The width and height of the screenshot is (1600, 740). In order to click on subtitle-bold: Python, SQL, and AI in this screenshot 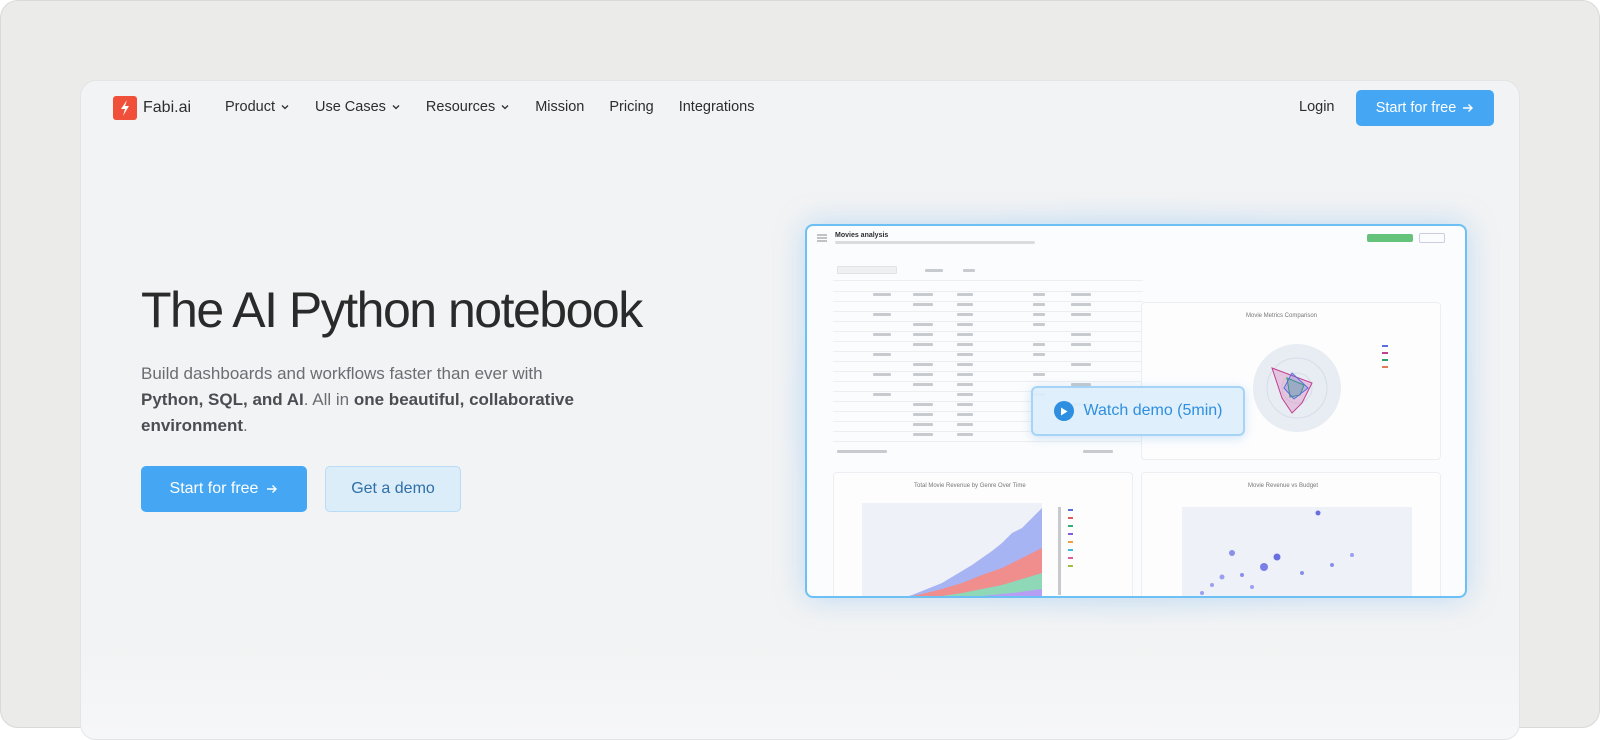, I will do `click(222, 399)`.